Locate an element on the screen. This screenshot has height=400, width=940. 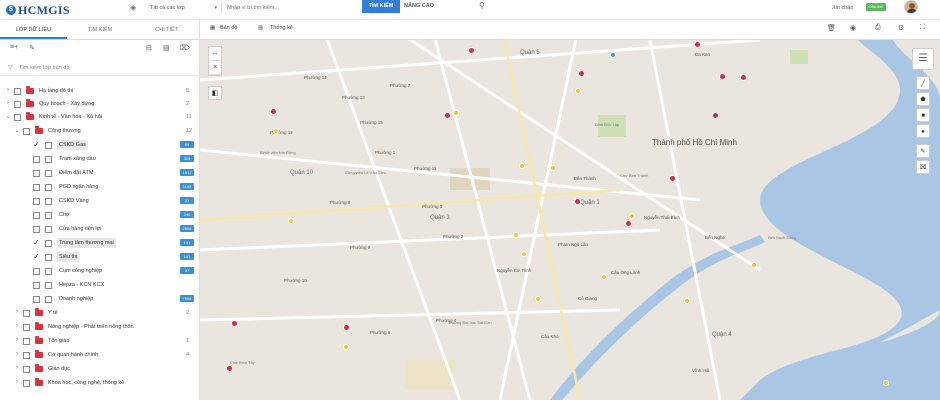
tab-layers: LỚP DỮ LIỆU is located at coordinates (33, 29).